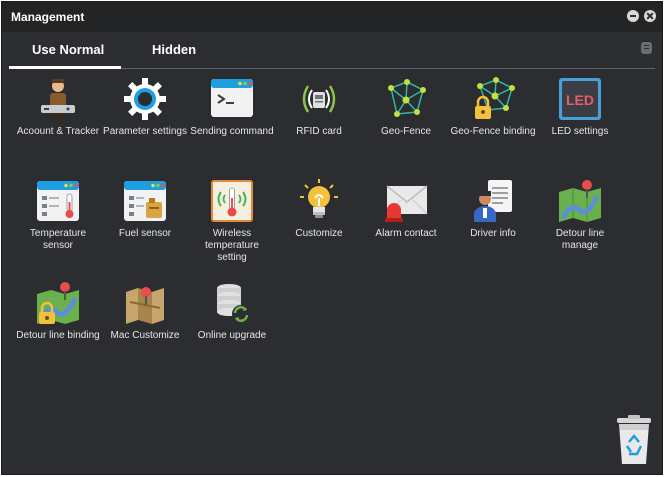 This screenshot has width=666, height=477. What do you see at coordinates (406, 201) in the screenshot?
I see `alarm-envelope-icon` at bounding box center [406, 201].